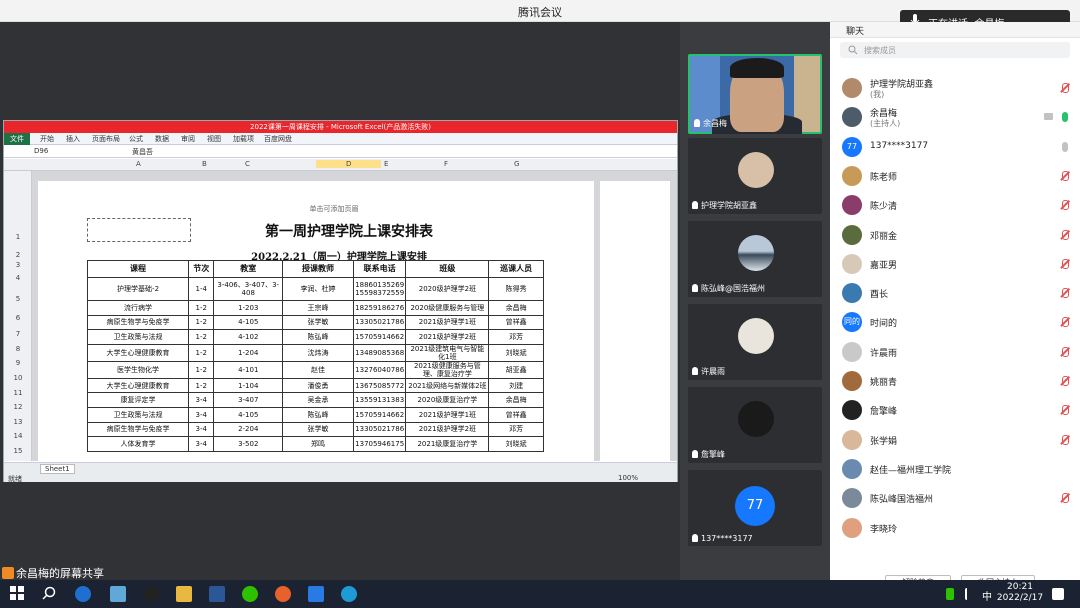 The height and width of the screenshot is (608, 1080). Describe the element at coordinates (379, 289) in the screenshot. I see `table-cell: 18860135269 15598372559` at that location.